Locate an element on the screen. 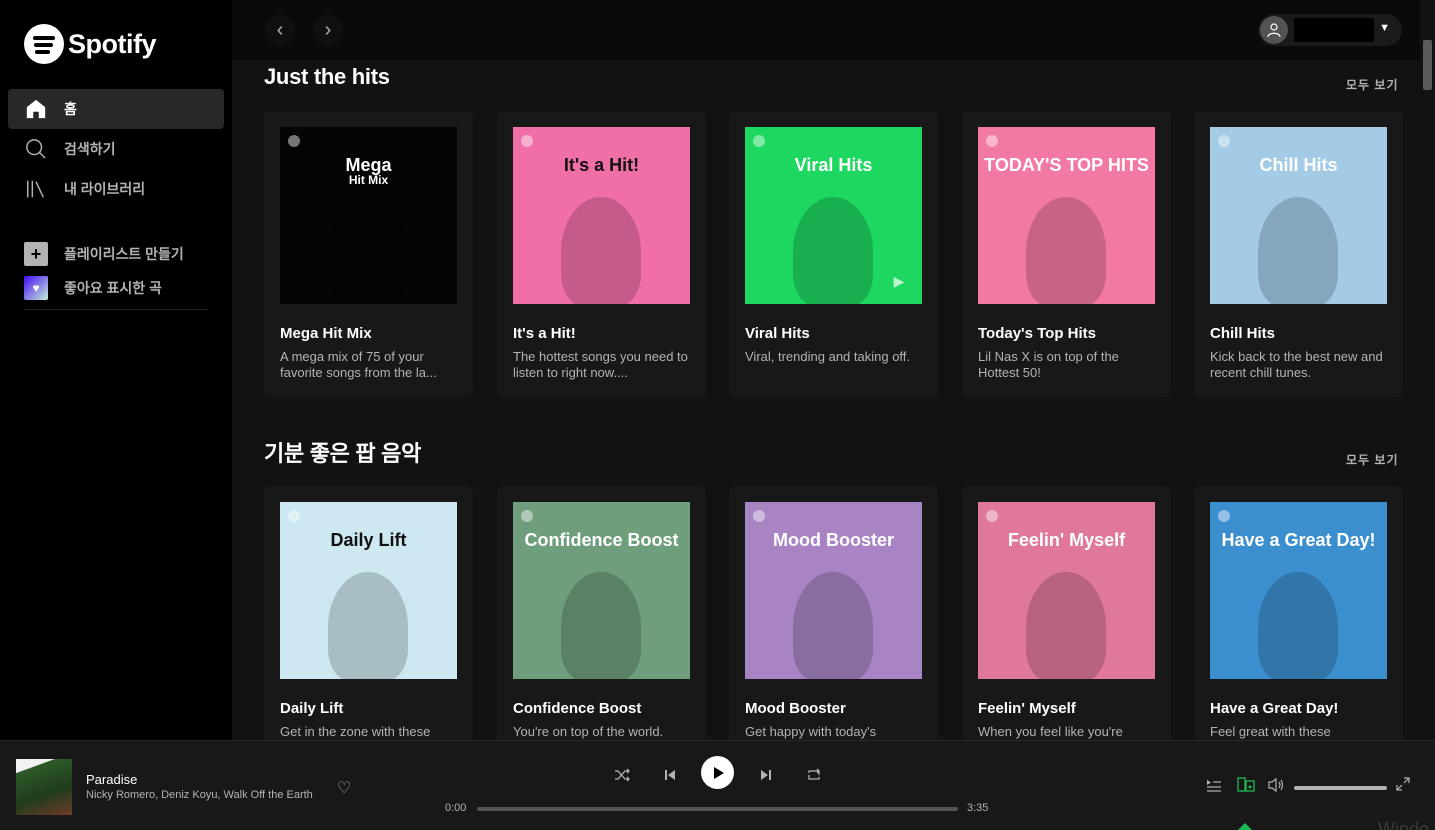 This screenshot has width=1435, height=830. previous-button is located at coordinates (670, 775).